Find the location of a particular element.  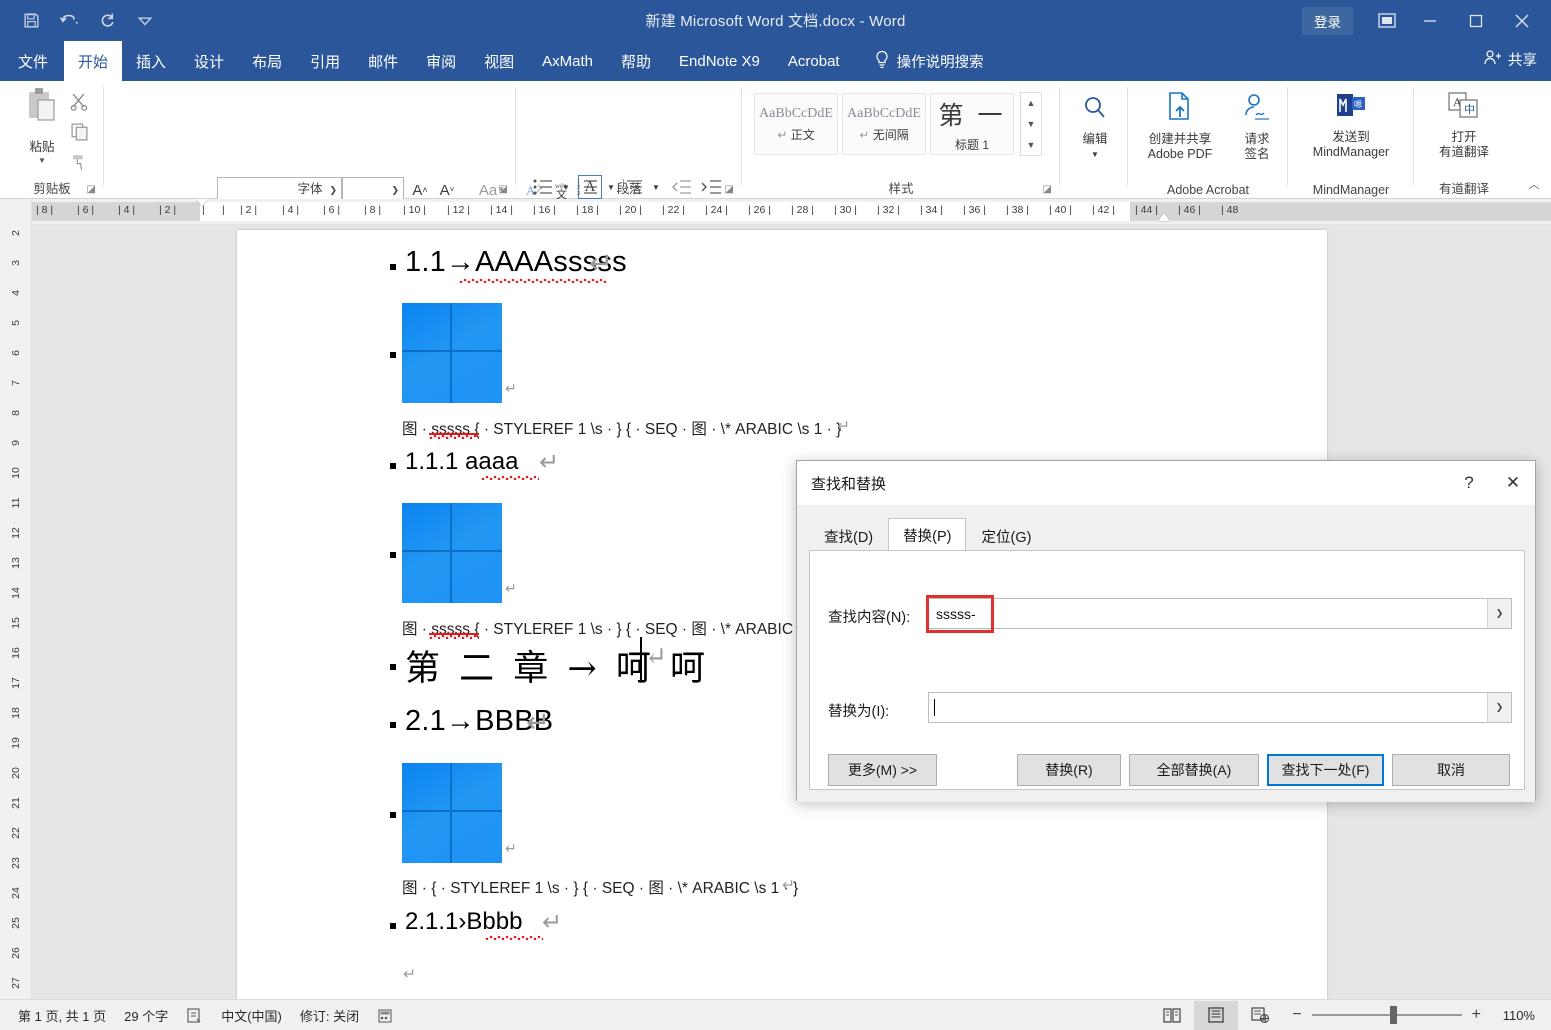

paste-label: 粘贴 is located at coordinates (42, 147).